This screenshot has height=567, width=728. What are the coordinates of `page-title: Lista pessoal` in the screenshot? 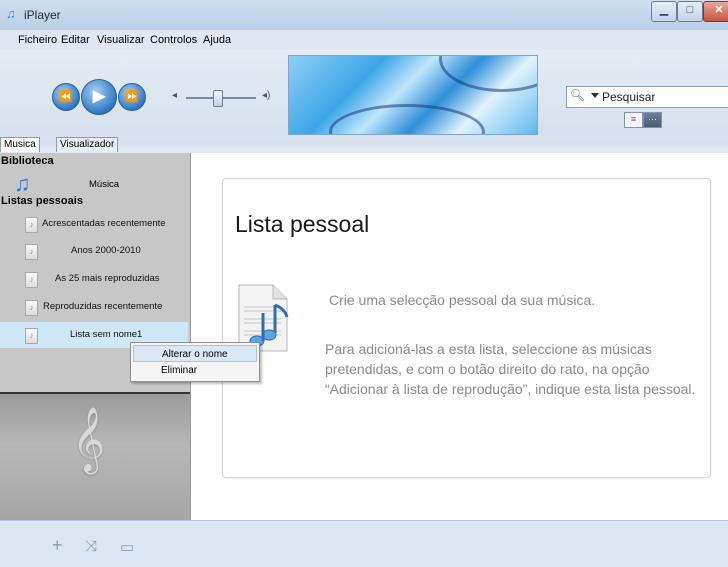 It's located at (302, 224).